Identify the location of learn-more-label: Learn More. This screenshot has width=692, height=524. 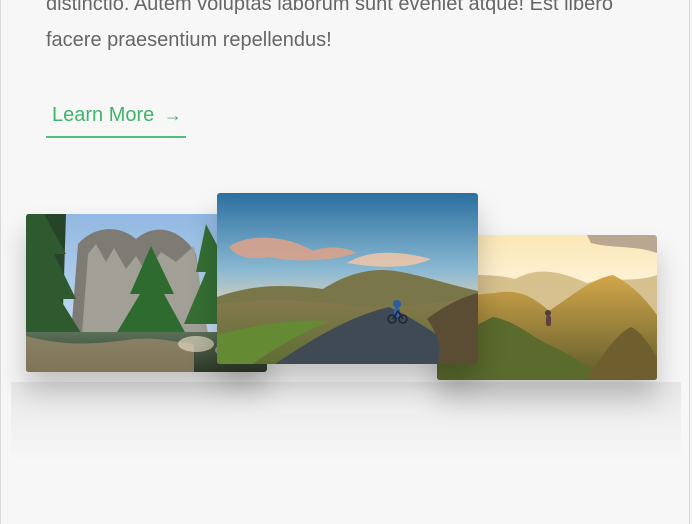
(103, 115).